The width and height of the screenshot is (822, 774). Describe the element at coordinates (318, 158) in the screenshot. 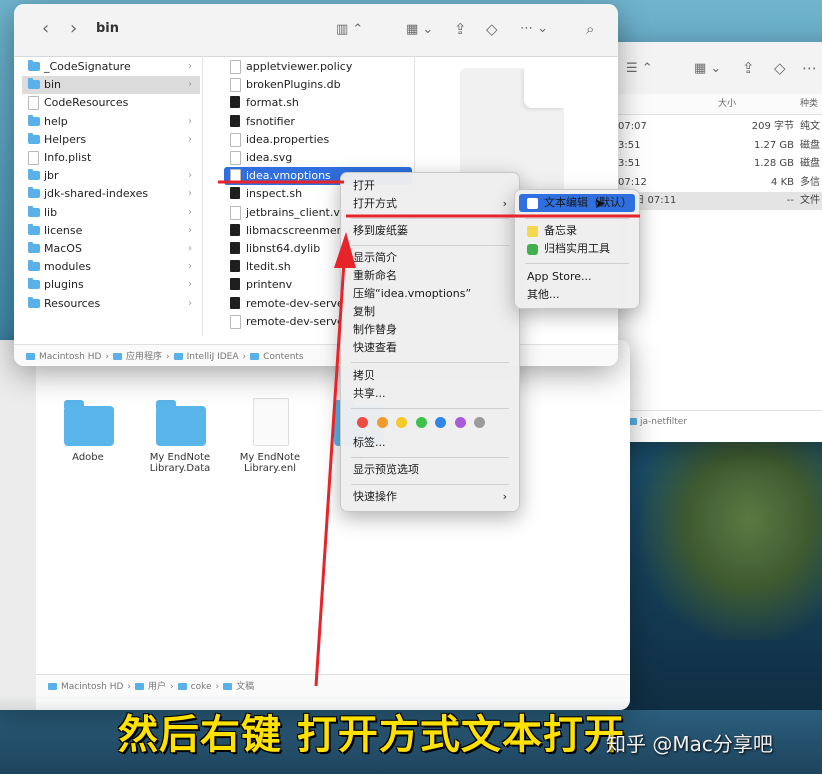

I see `file-item: idea.svg` at that location.